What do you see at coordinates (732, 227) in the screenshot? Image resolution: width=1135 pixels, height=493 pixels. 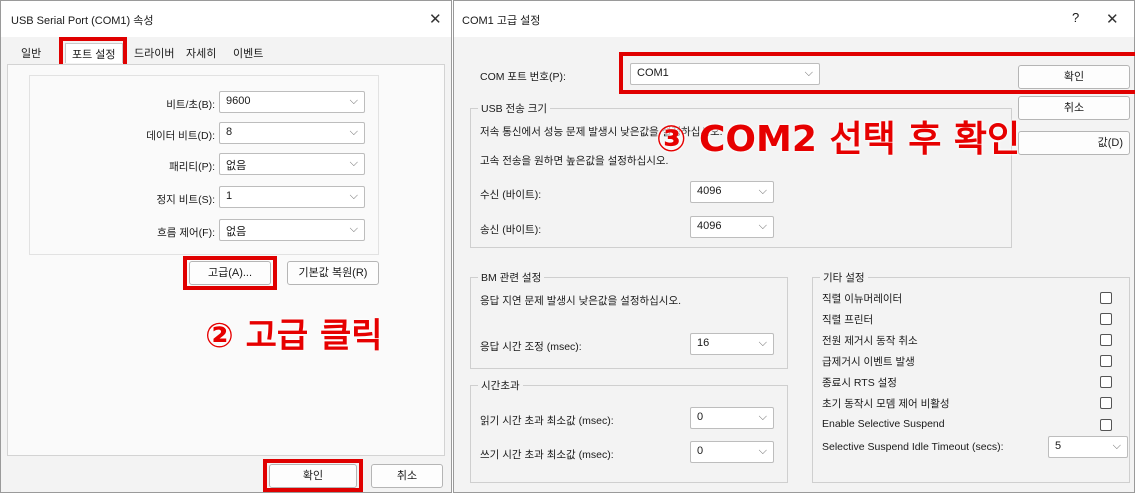 I see `transmit-bytes-select: 4096 ⌵` at bounding box center [732, 227].